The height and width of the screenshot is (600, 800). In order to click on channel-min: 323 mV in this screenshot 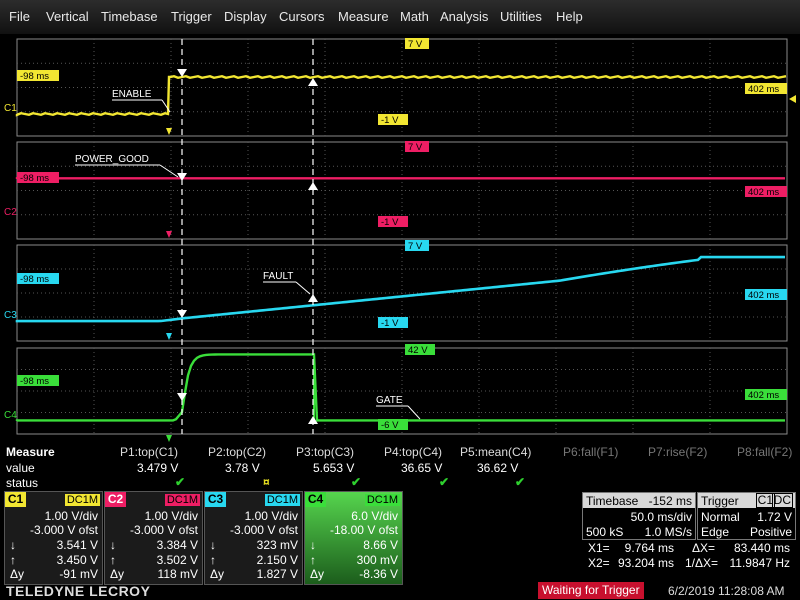, I will do `click(277, 545)`.